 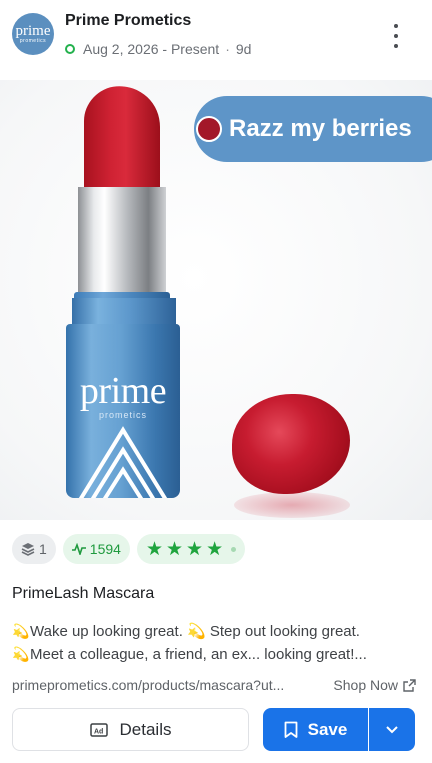 I want to click on chevron-down-icon, so click(x=392, y=730).